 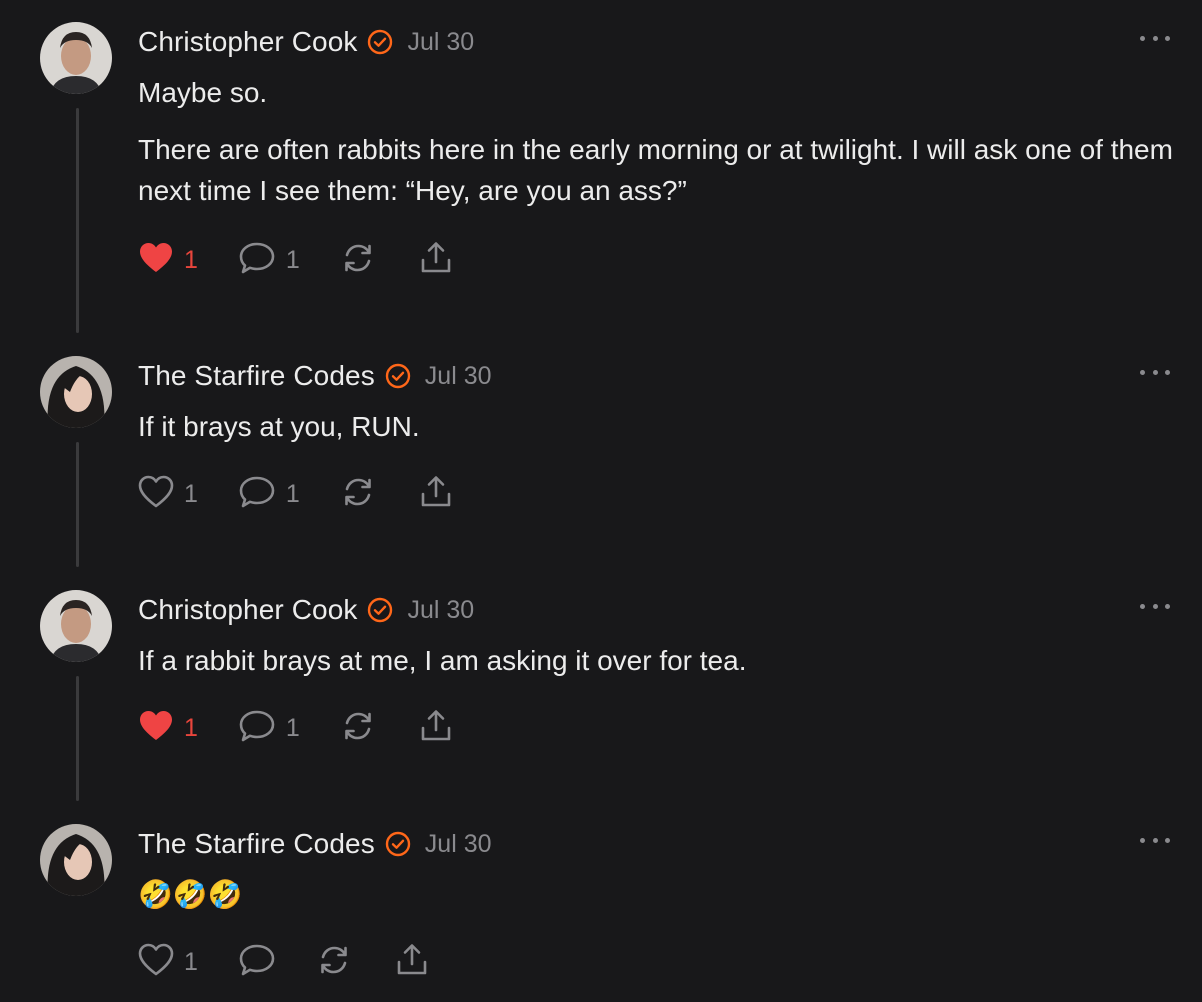 I want to click on comment-actions: 1, so click(x=284, y=962).